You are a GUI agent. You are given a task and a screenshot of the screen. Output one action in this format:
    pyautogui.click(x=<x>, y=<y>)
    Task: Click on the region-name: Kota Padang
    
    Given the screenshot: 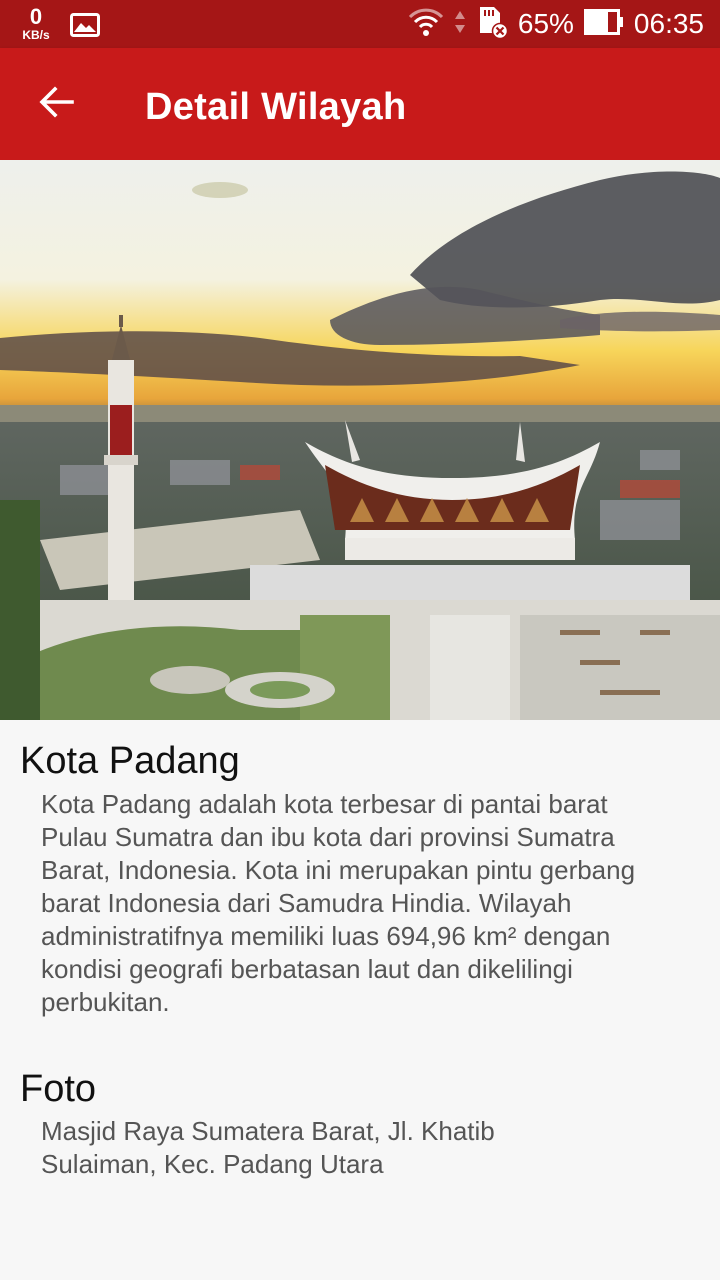 What is the action you would take?
    pyautogui.click(x=130, y=761)
    